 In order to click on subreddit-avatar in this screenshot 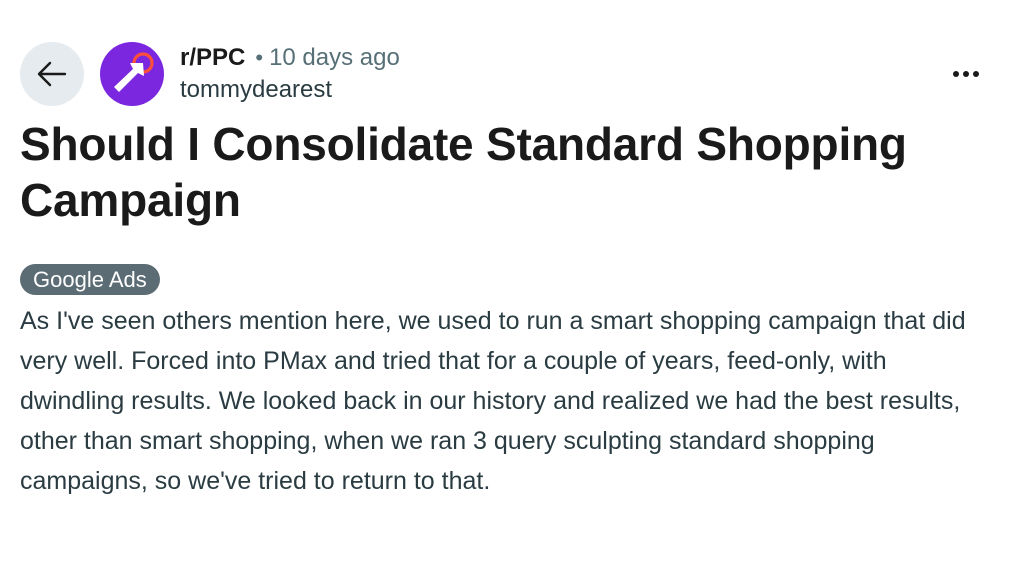, I will do `click(132, 74)`.